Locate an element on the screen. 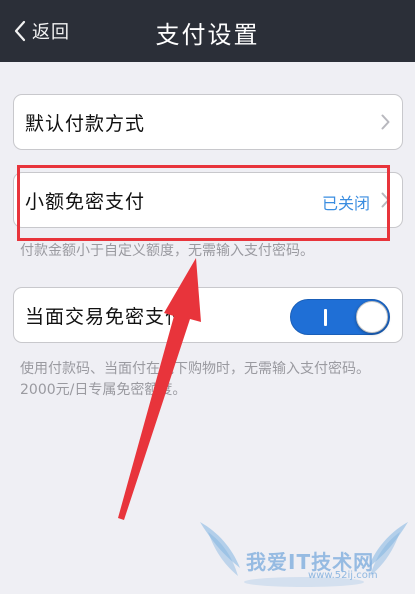 The height and width of the screenshot is (594, 415). annotation-highlight-box is located at coordinates (203, 203).